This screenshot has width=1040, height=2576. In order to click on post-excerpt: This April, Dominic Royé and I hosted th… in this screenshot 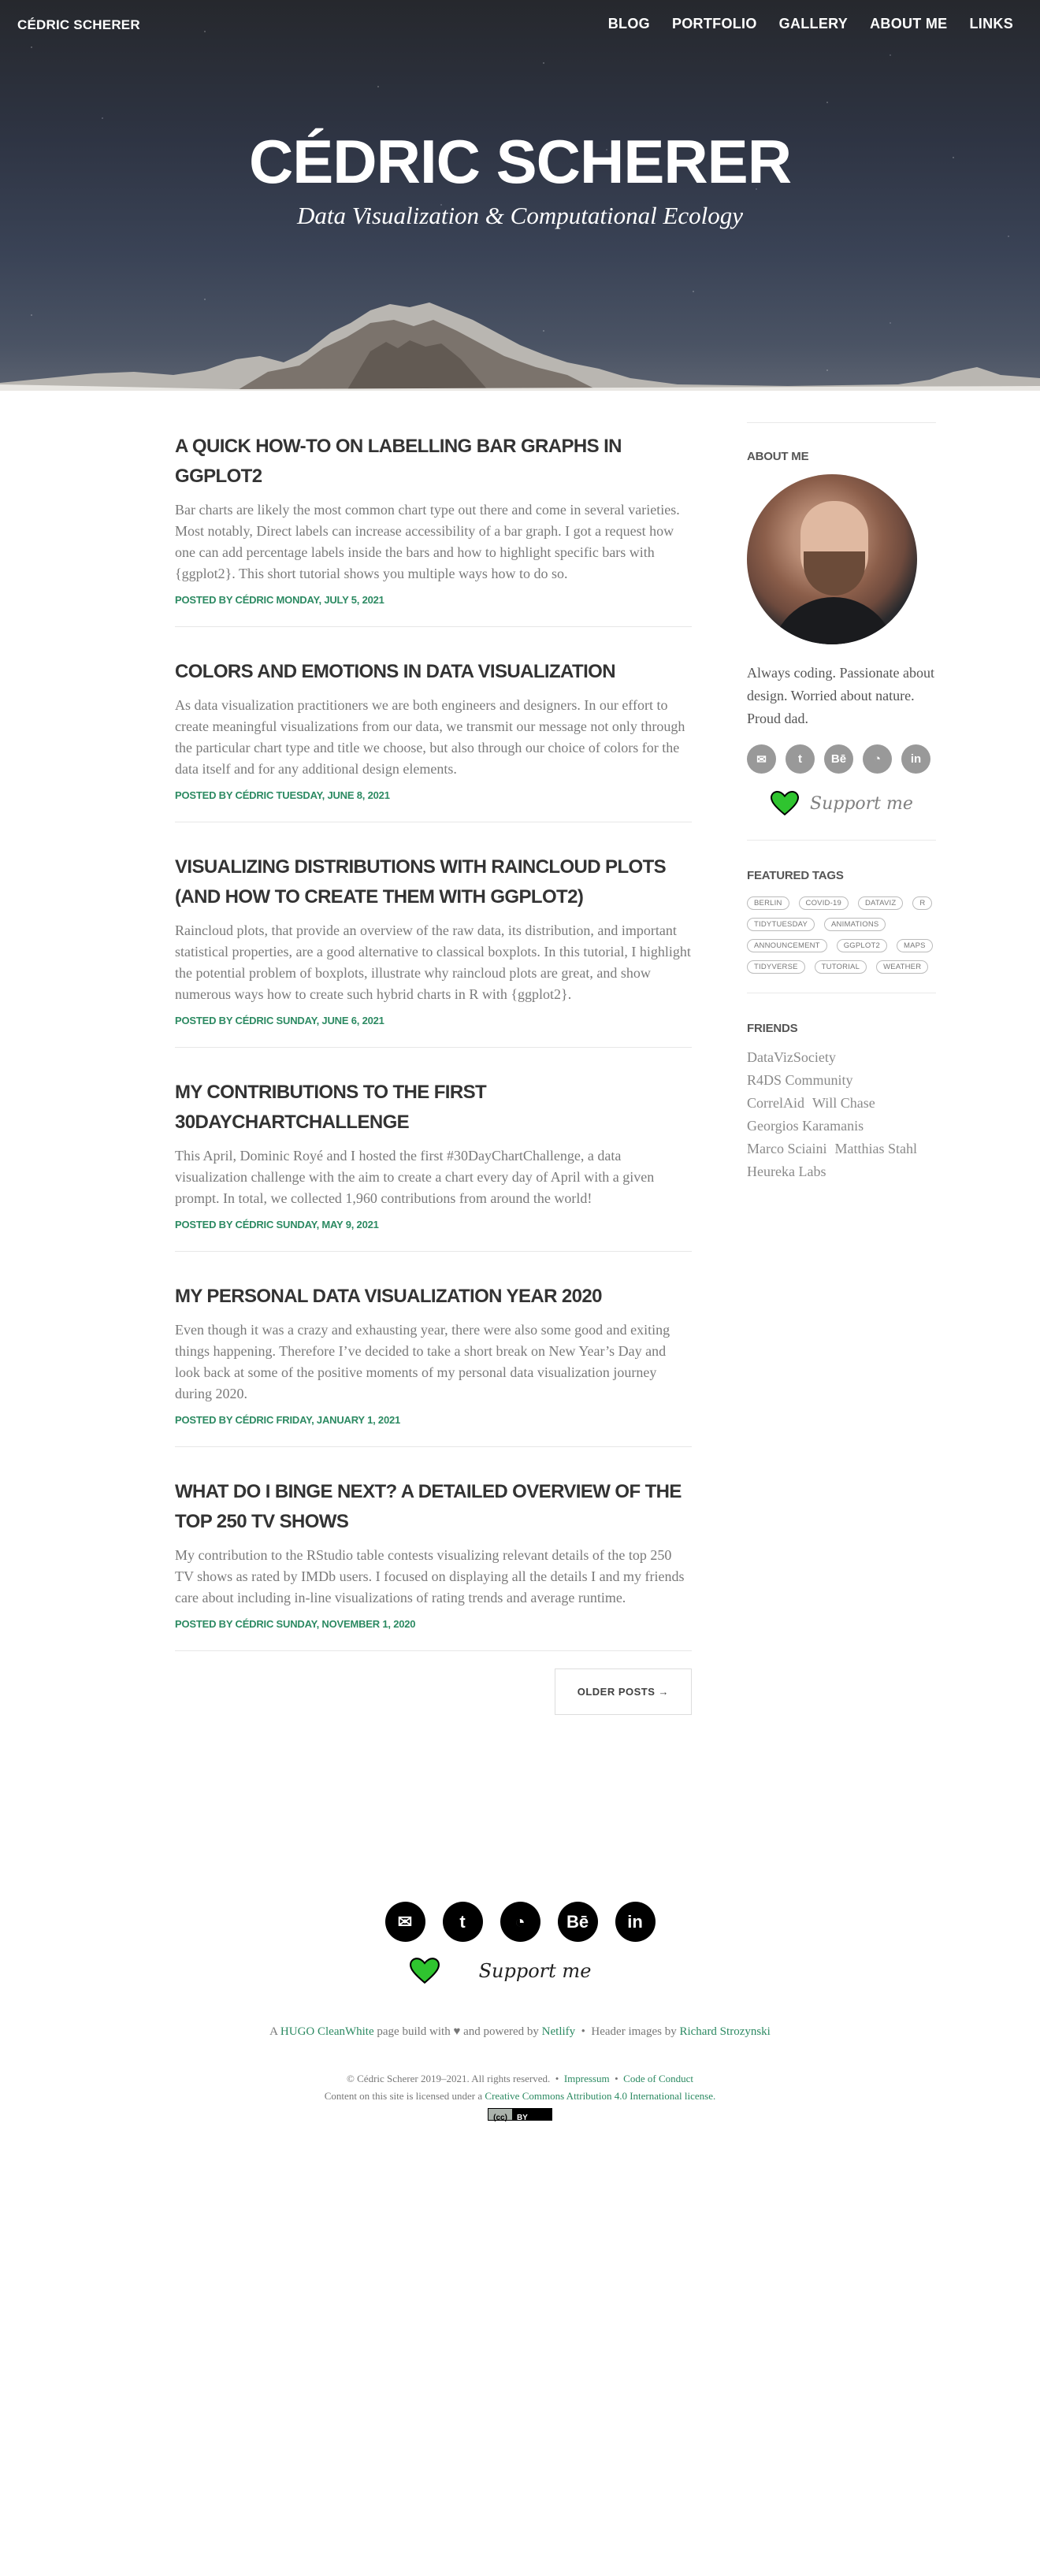, I will do `click(415, 1177)`.